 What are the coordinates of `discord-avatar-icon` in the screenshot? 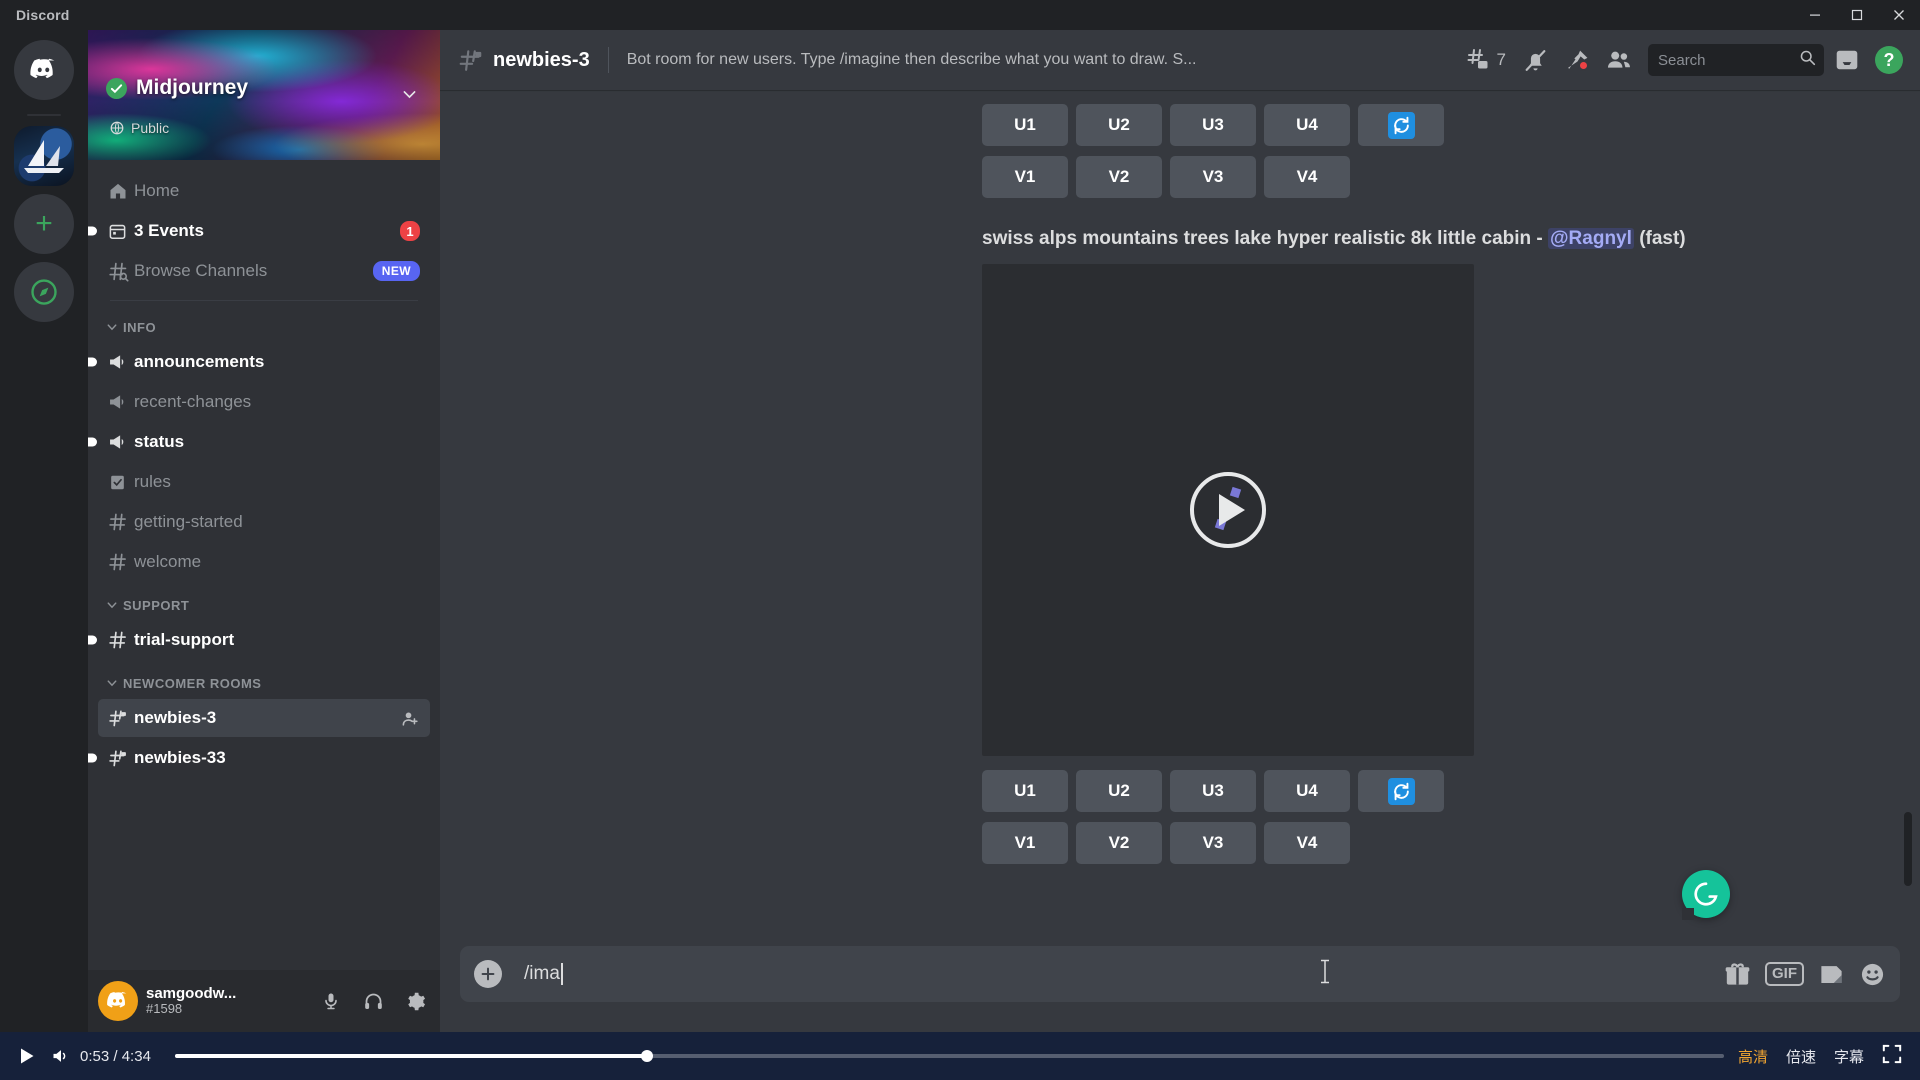 It's located at (117, 1000).